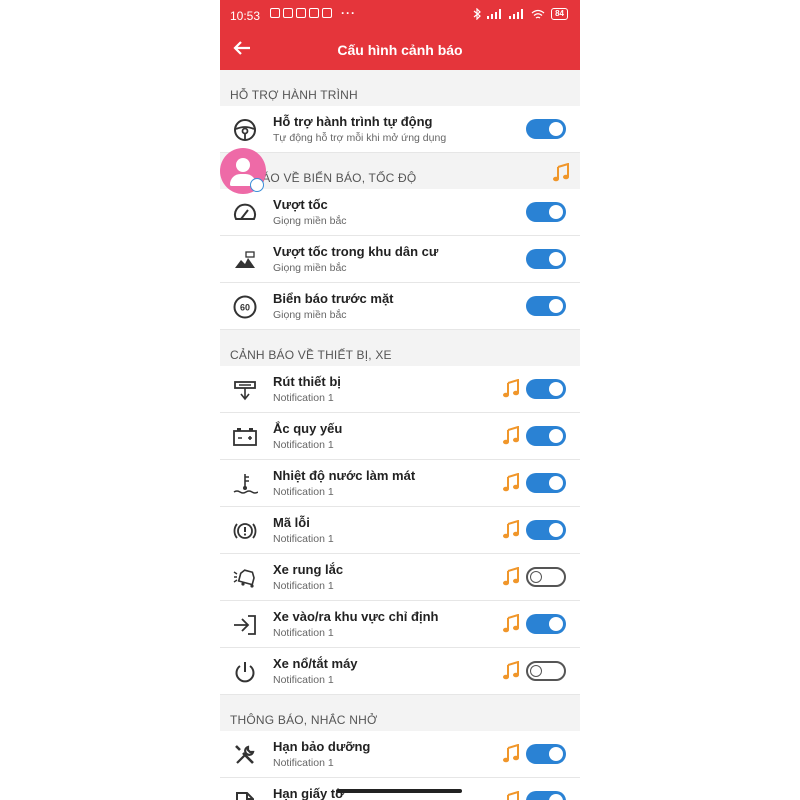  I want to click on setting-label: Ắc quy yếu, so click(308, 428).